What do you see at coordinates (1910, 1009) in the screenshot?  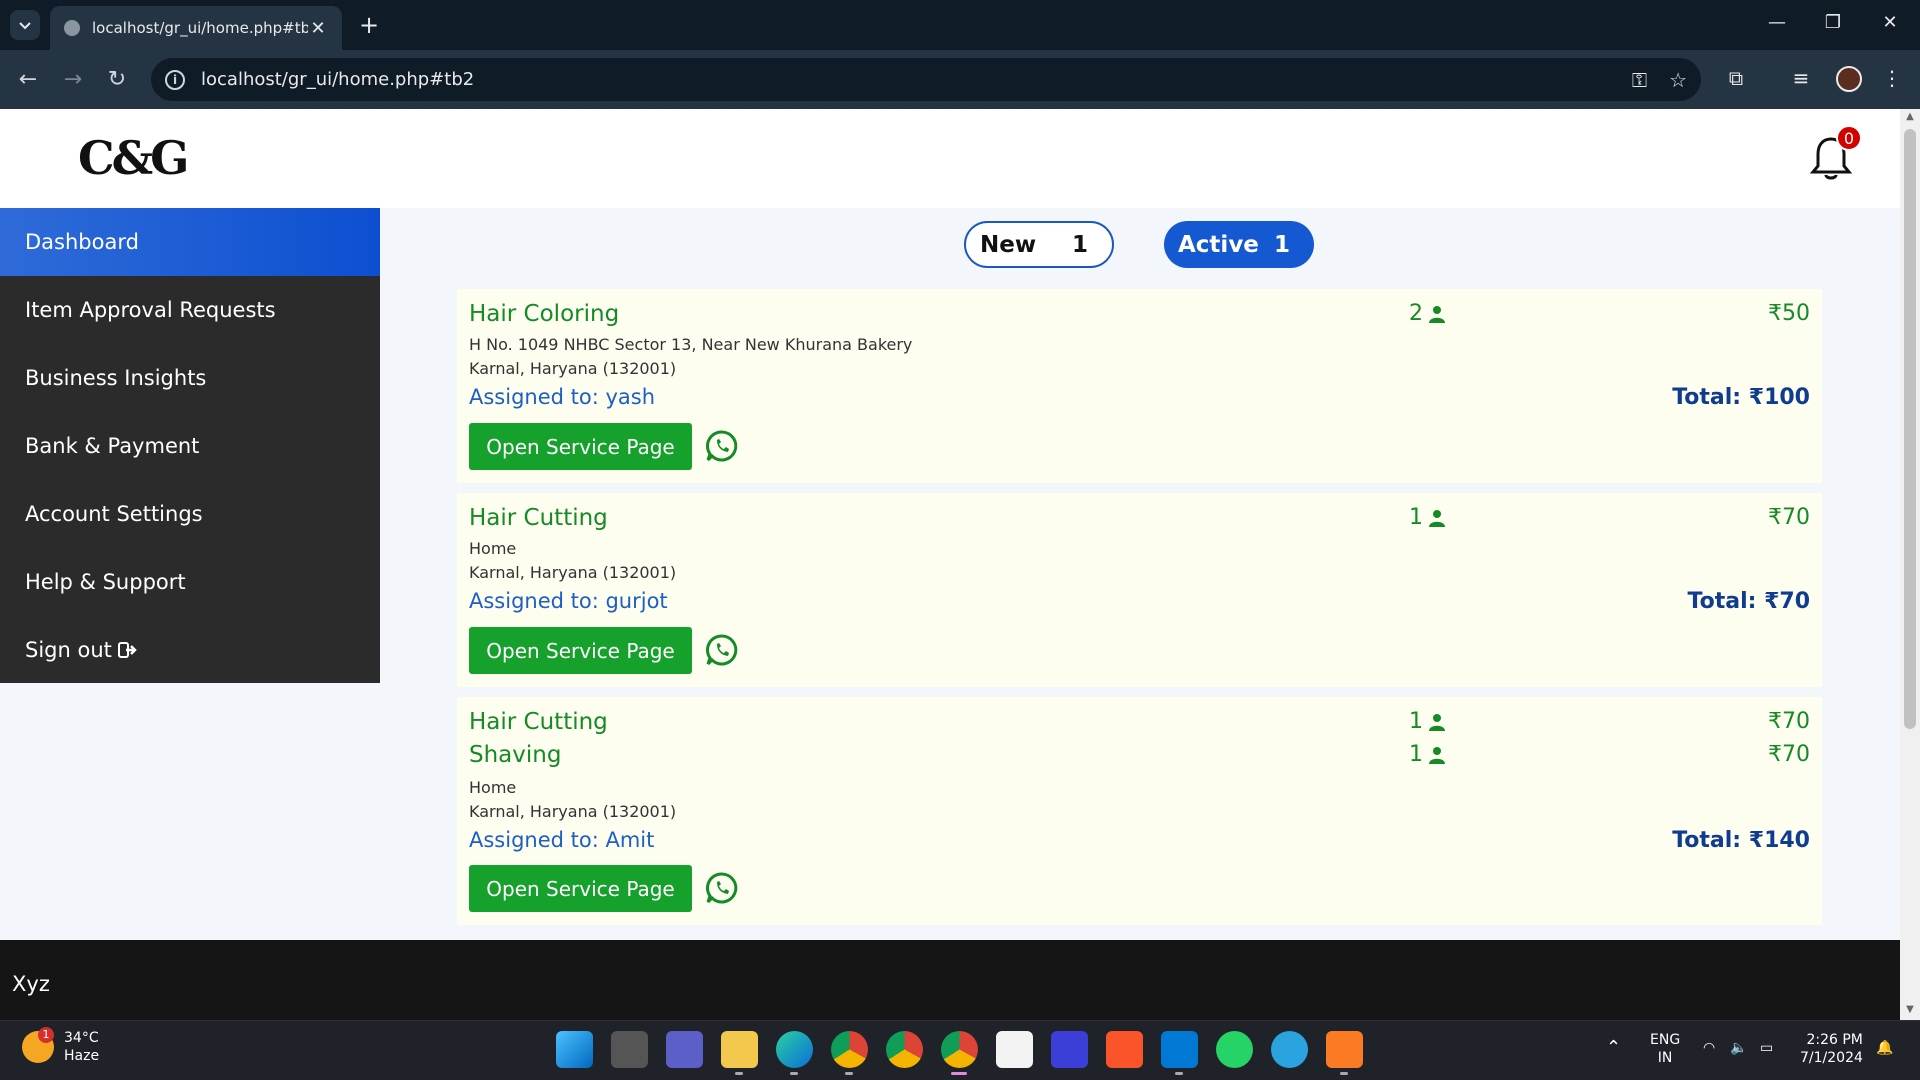 I see `scroll-down-icon: ▼` at bounding box center [1910, 1009].